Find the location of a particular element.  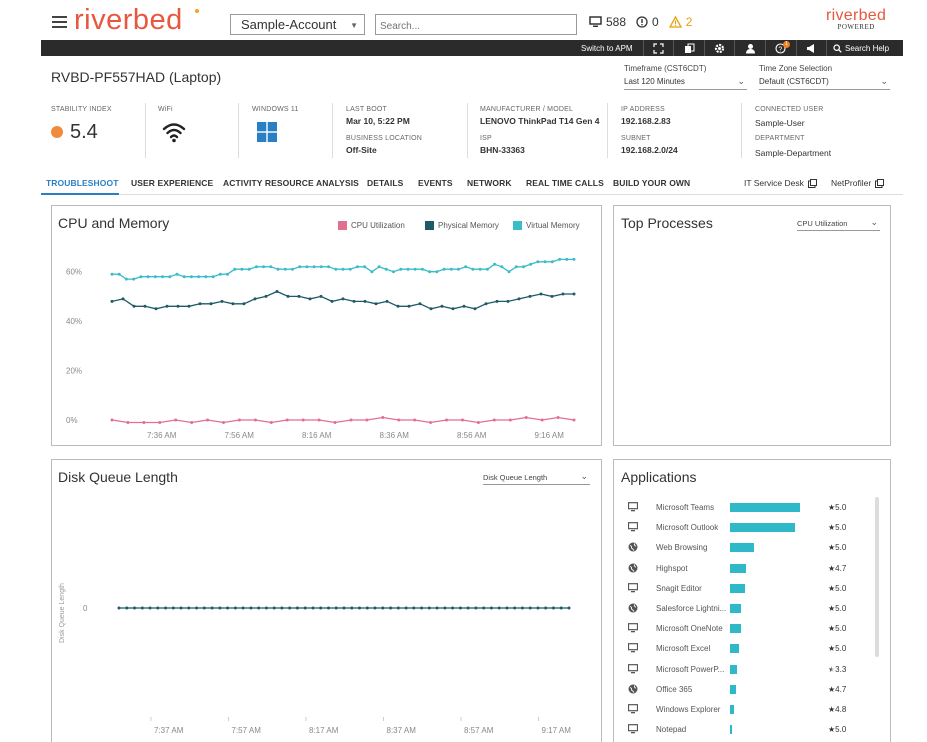

tab-build-your-own: BUILD YOUR OWN is located at coordinates (651, 183).